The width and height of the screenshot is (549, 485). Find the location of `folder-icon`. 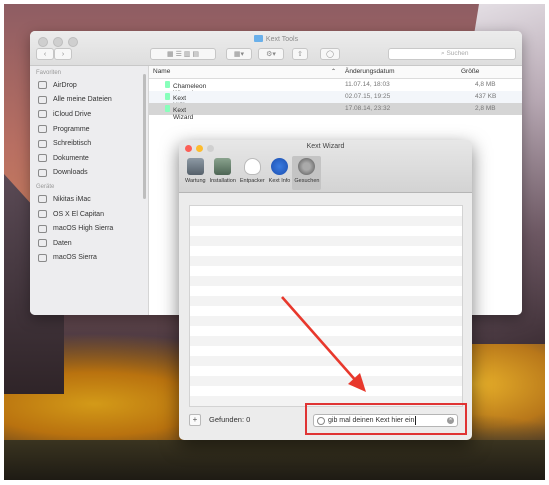

folder-icon is located at coordinates (258, 38).